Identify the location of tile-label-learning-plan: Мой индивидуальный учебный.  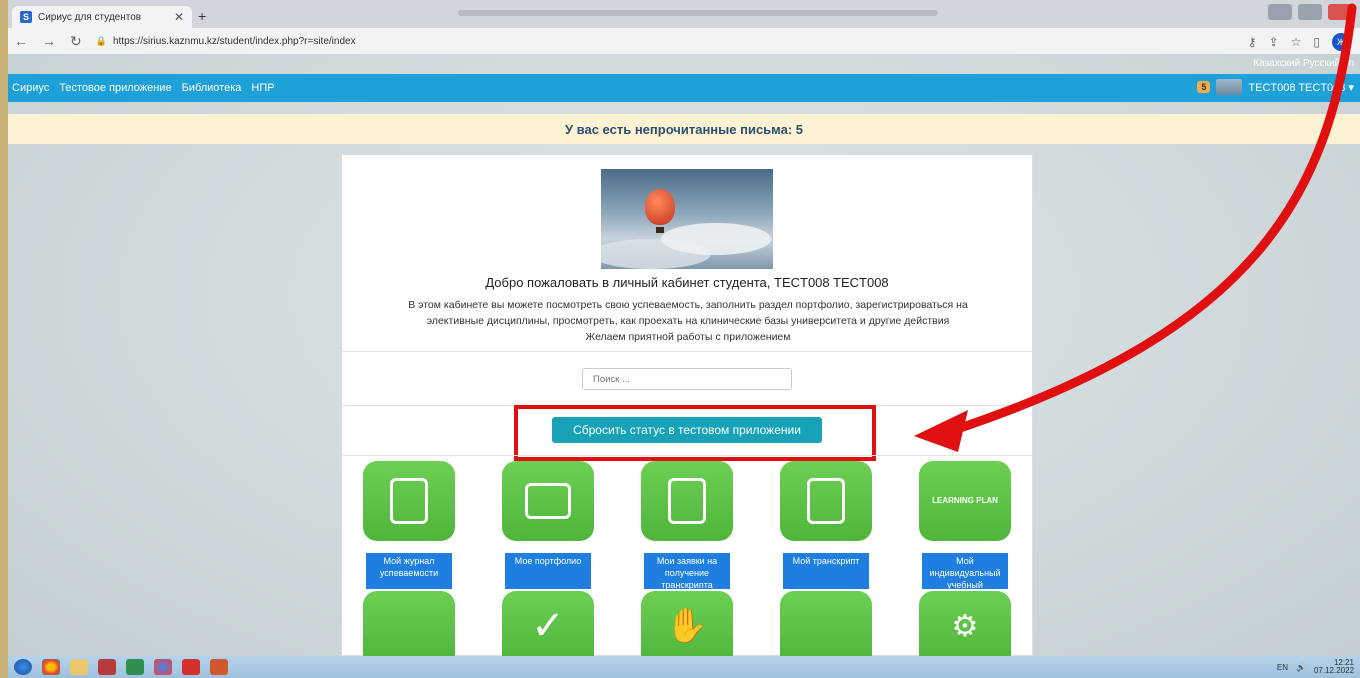
(965, 571).